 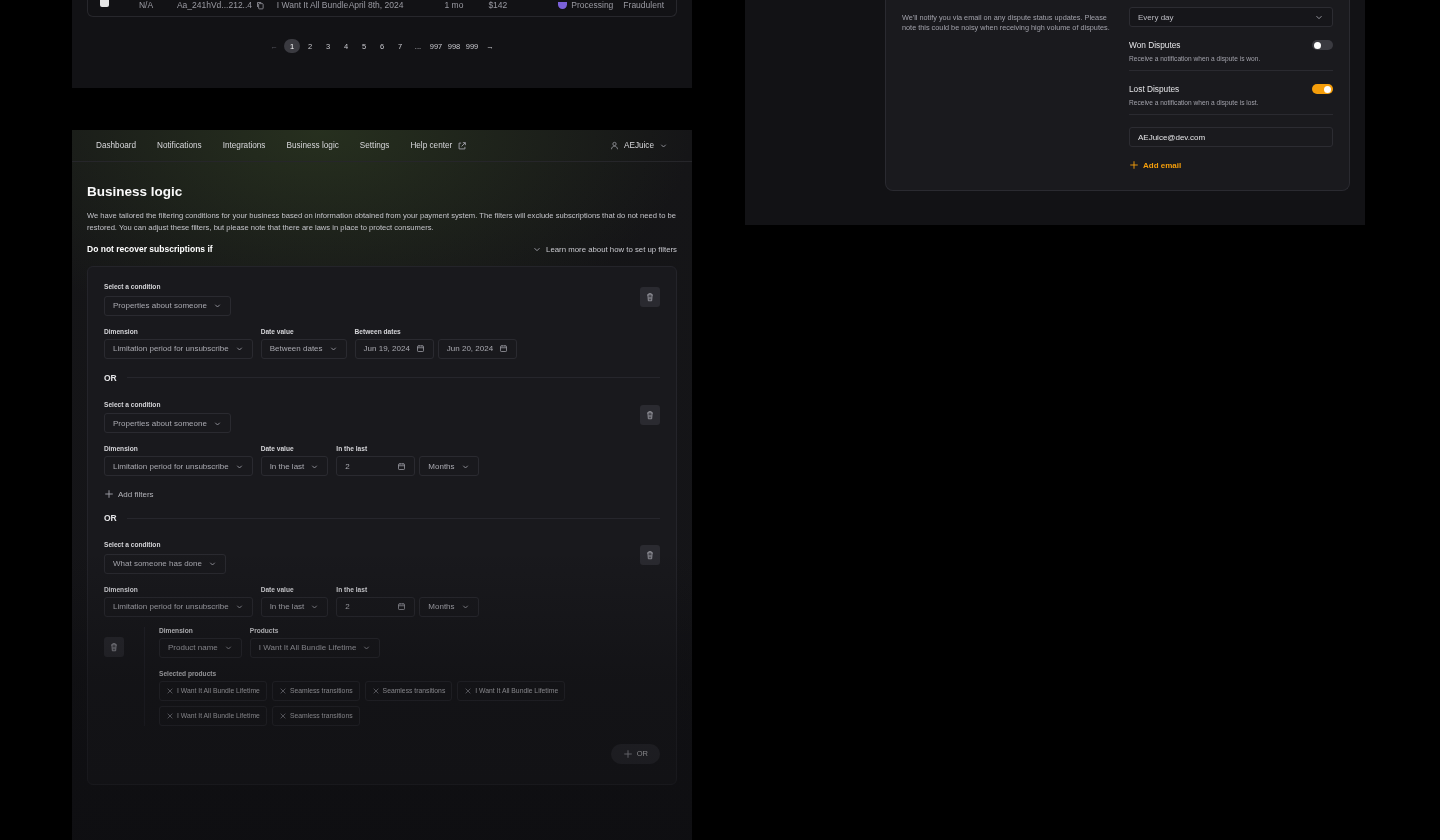 What do you see at coordinates (104, 3) in the screenshot?
I see `row-checkbox` at bounding box center [104, 3].